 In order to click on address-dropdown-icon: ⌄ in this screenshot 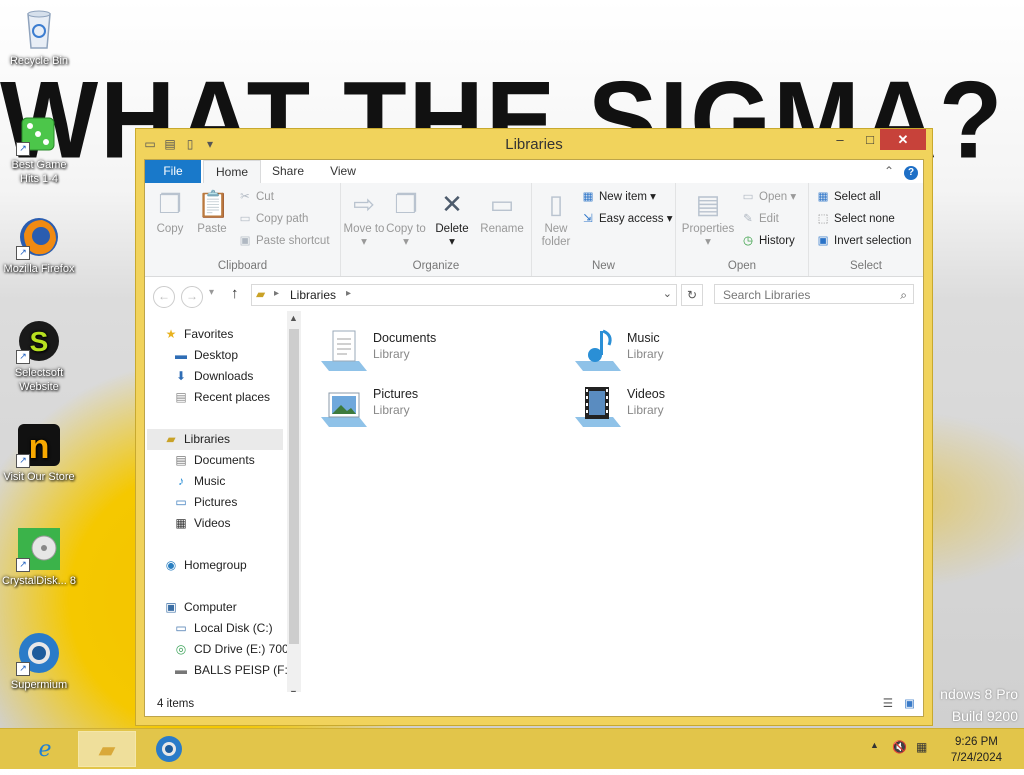, I will do `click(667, 293)`.